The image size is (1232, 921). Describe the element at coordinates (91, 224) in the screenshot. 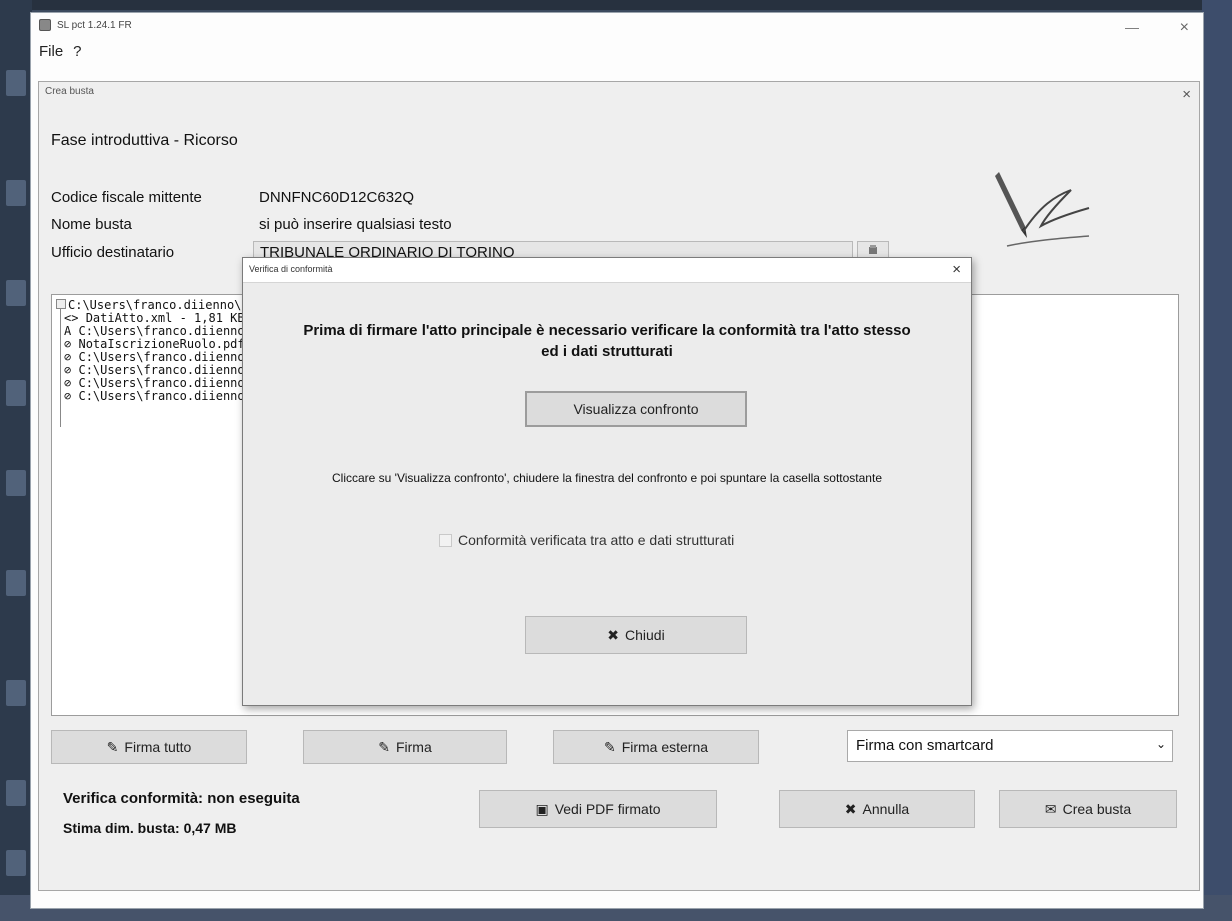

I see `nome-busta-label: Nome busta` at that location.